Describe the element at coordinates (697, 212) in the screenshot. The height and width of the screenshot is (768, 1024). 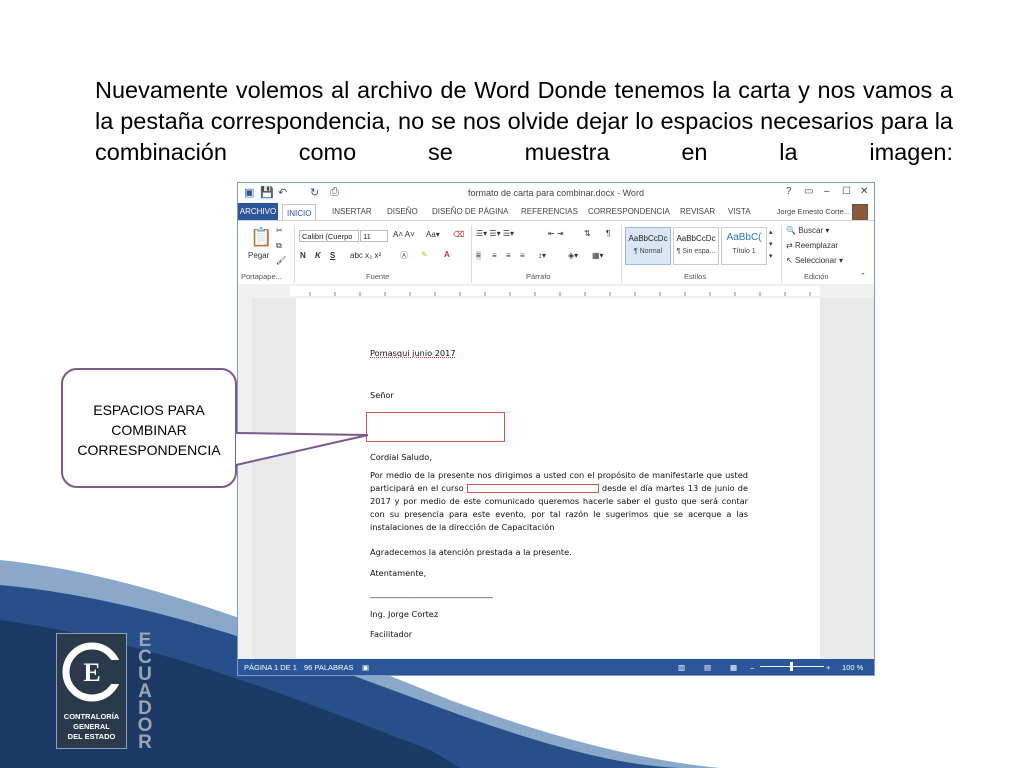
I see `tab-revisar: REVISAR` at that location.